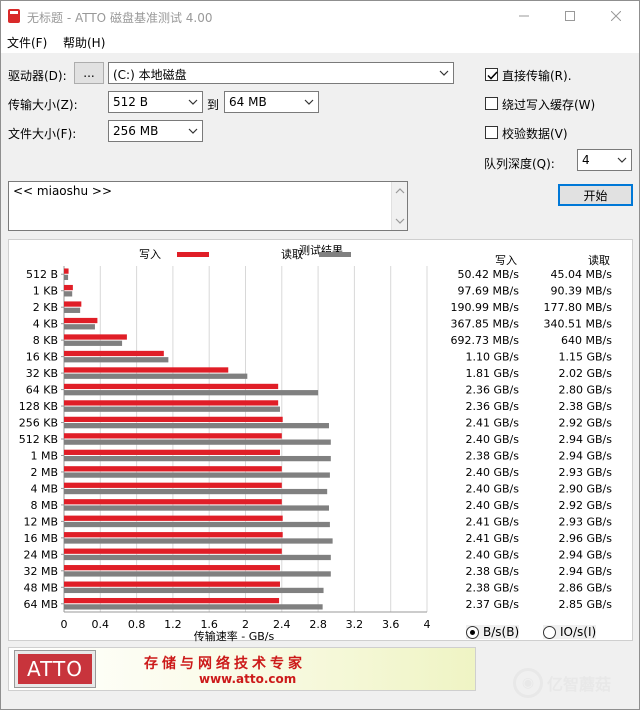  What do you see at coordinates (84, 42) in the screenshot?
I see `menu-help: 帮助(H)` at bounding box center [84, 42].